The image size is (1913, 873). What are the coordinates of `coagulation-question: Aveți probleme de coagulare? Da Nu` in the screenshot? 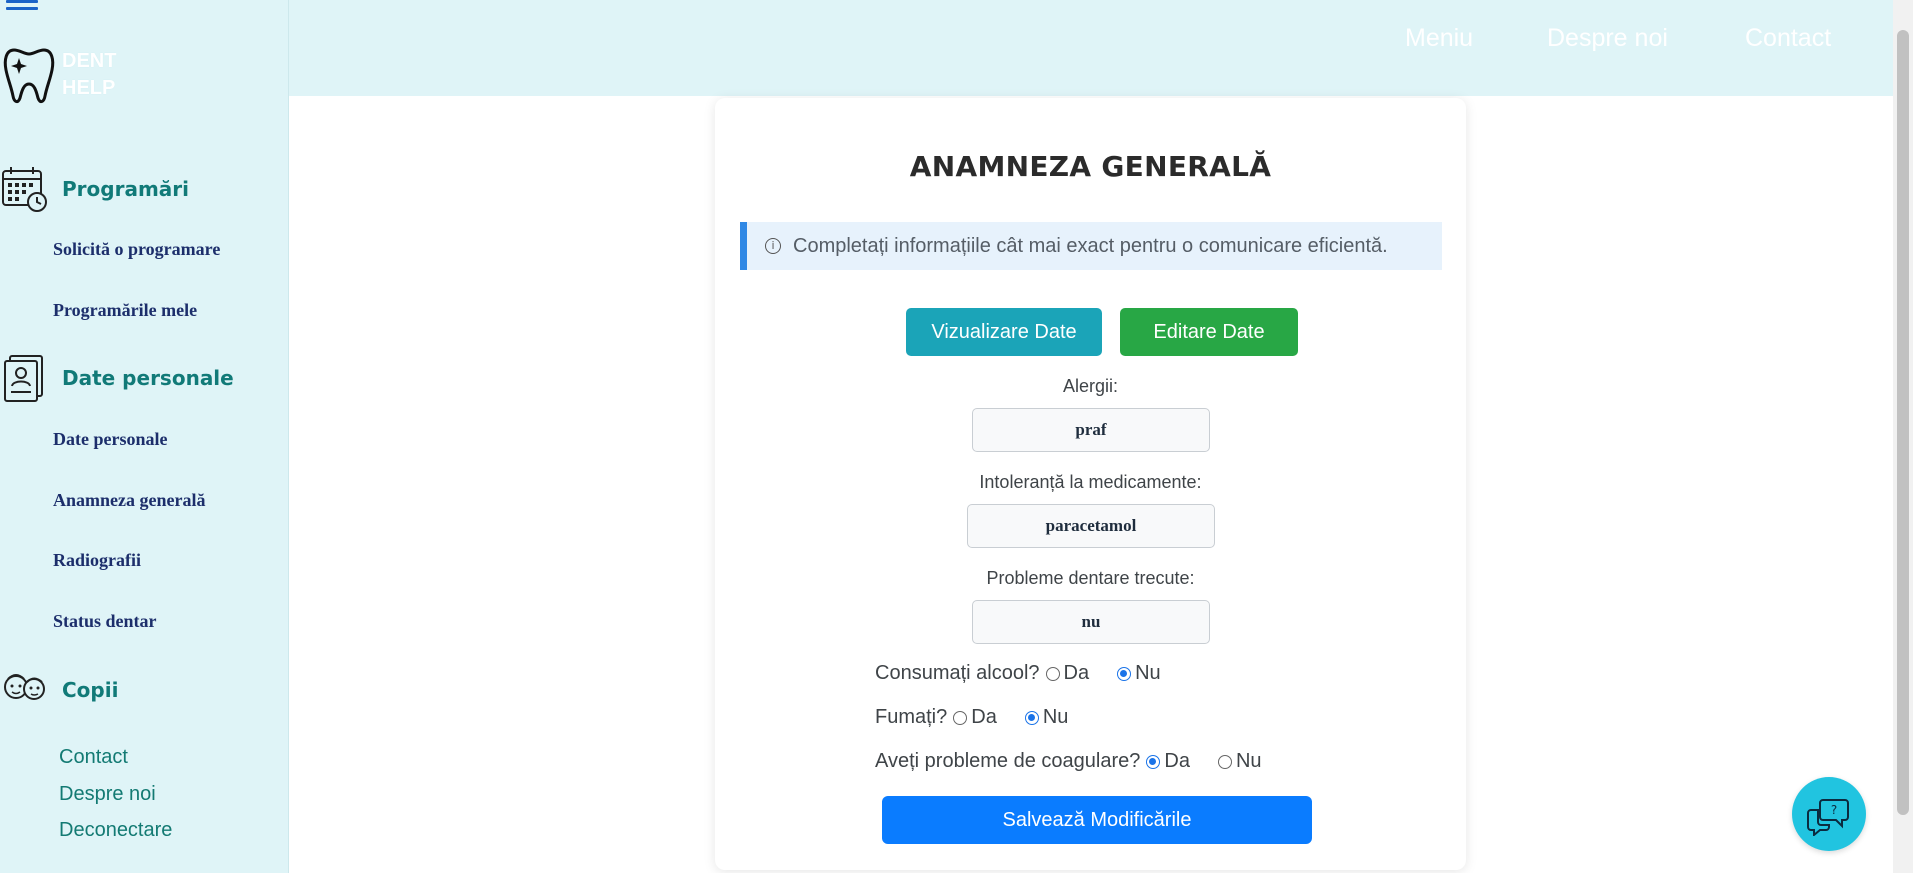 It's located at (1079, 761).